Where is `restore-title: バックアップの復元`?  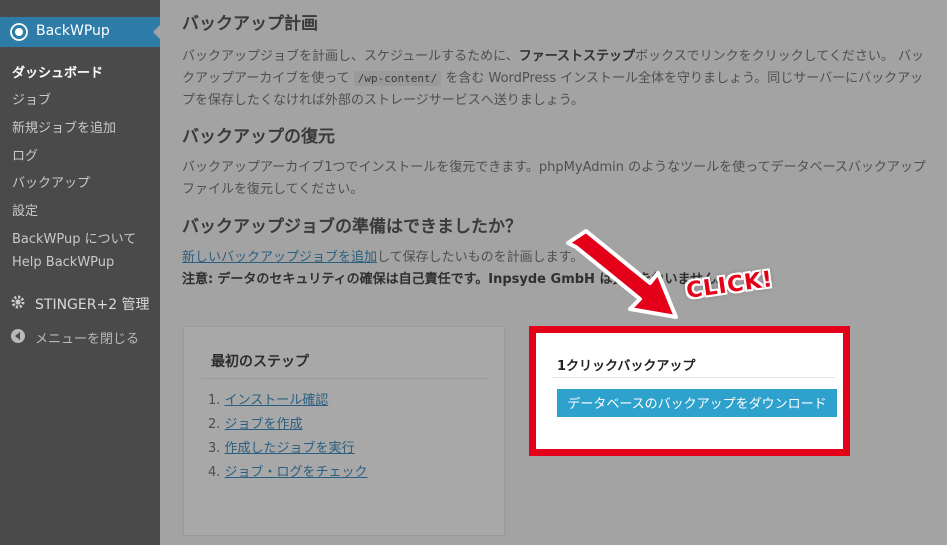 restore-title: バックアップの復元 is located at coordinates (258, 137).